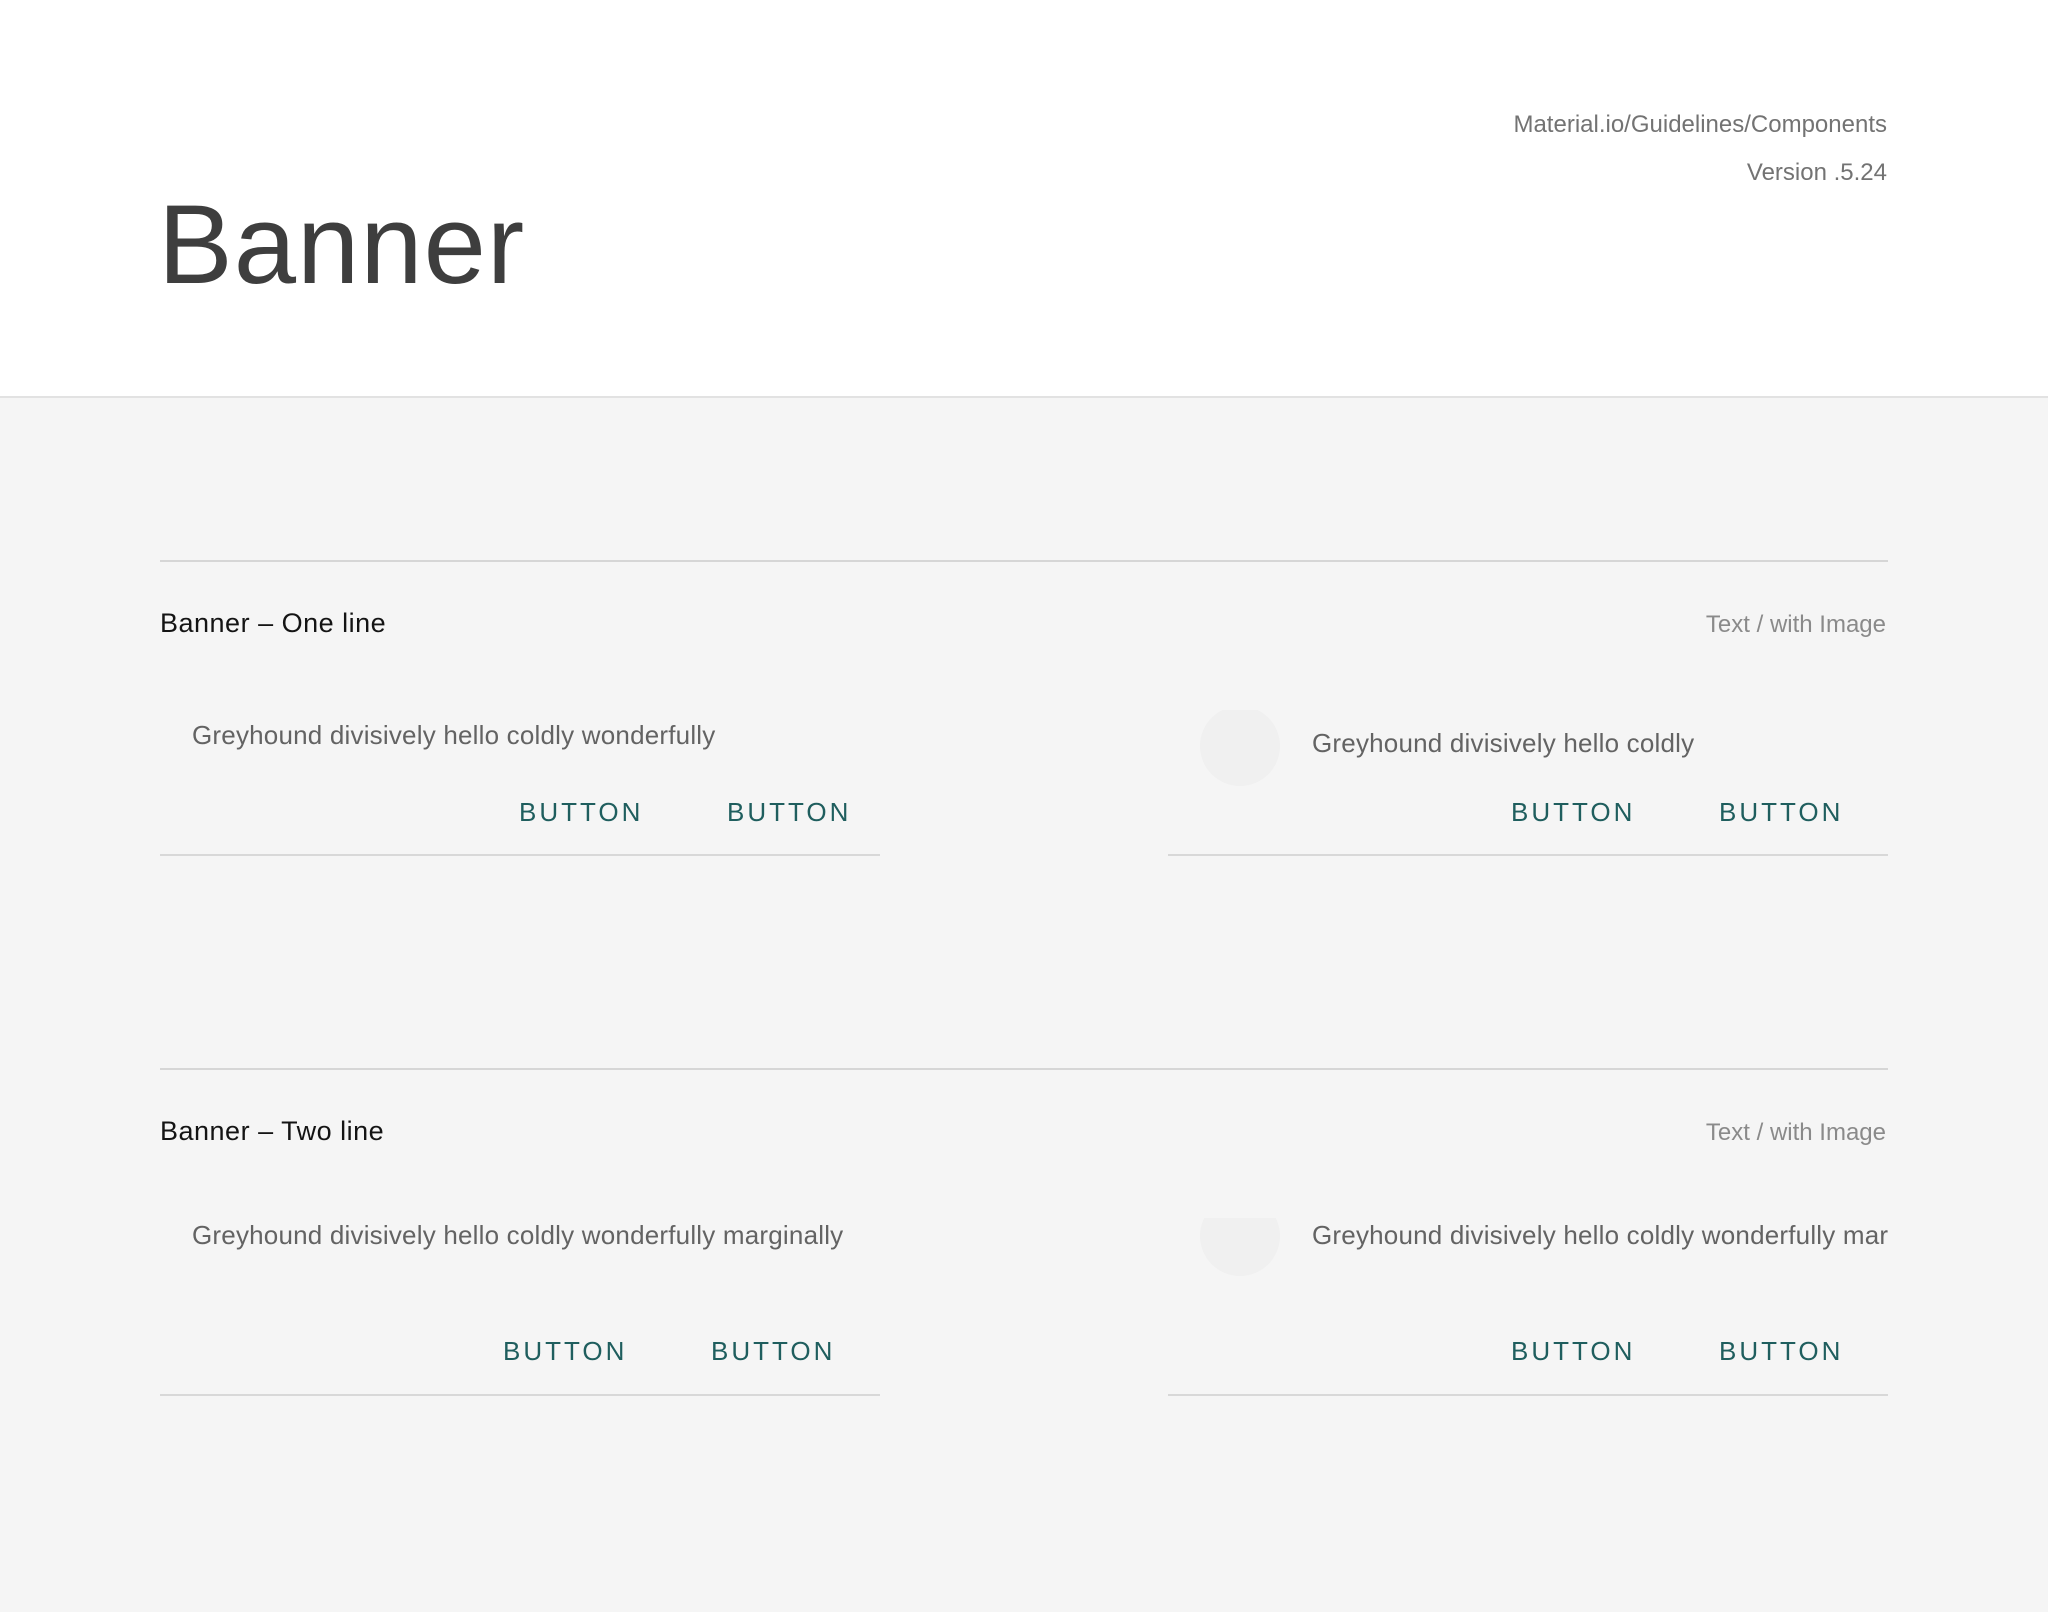 Image resolution: width=2048 pixels, height=1612 pixels. What do you see at coordinates (342, 244) in the screenshot?
I see `page-title: Banner` at bounding box center [342, 244].